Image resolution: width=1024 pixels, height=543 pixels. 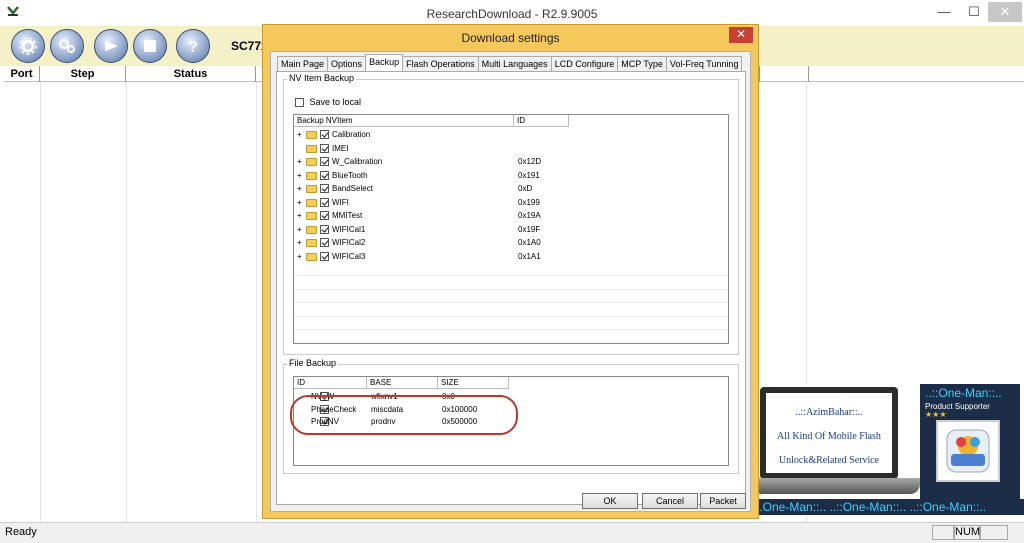 I want to click on tab-mcp-type: MCP Type, so click(x=642, y=63).